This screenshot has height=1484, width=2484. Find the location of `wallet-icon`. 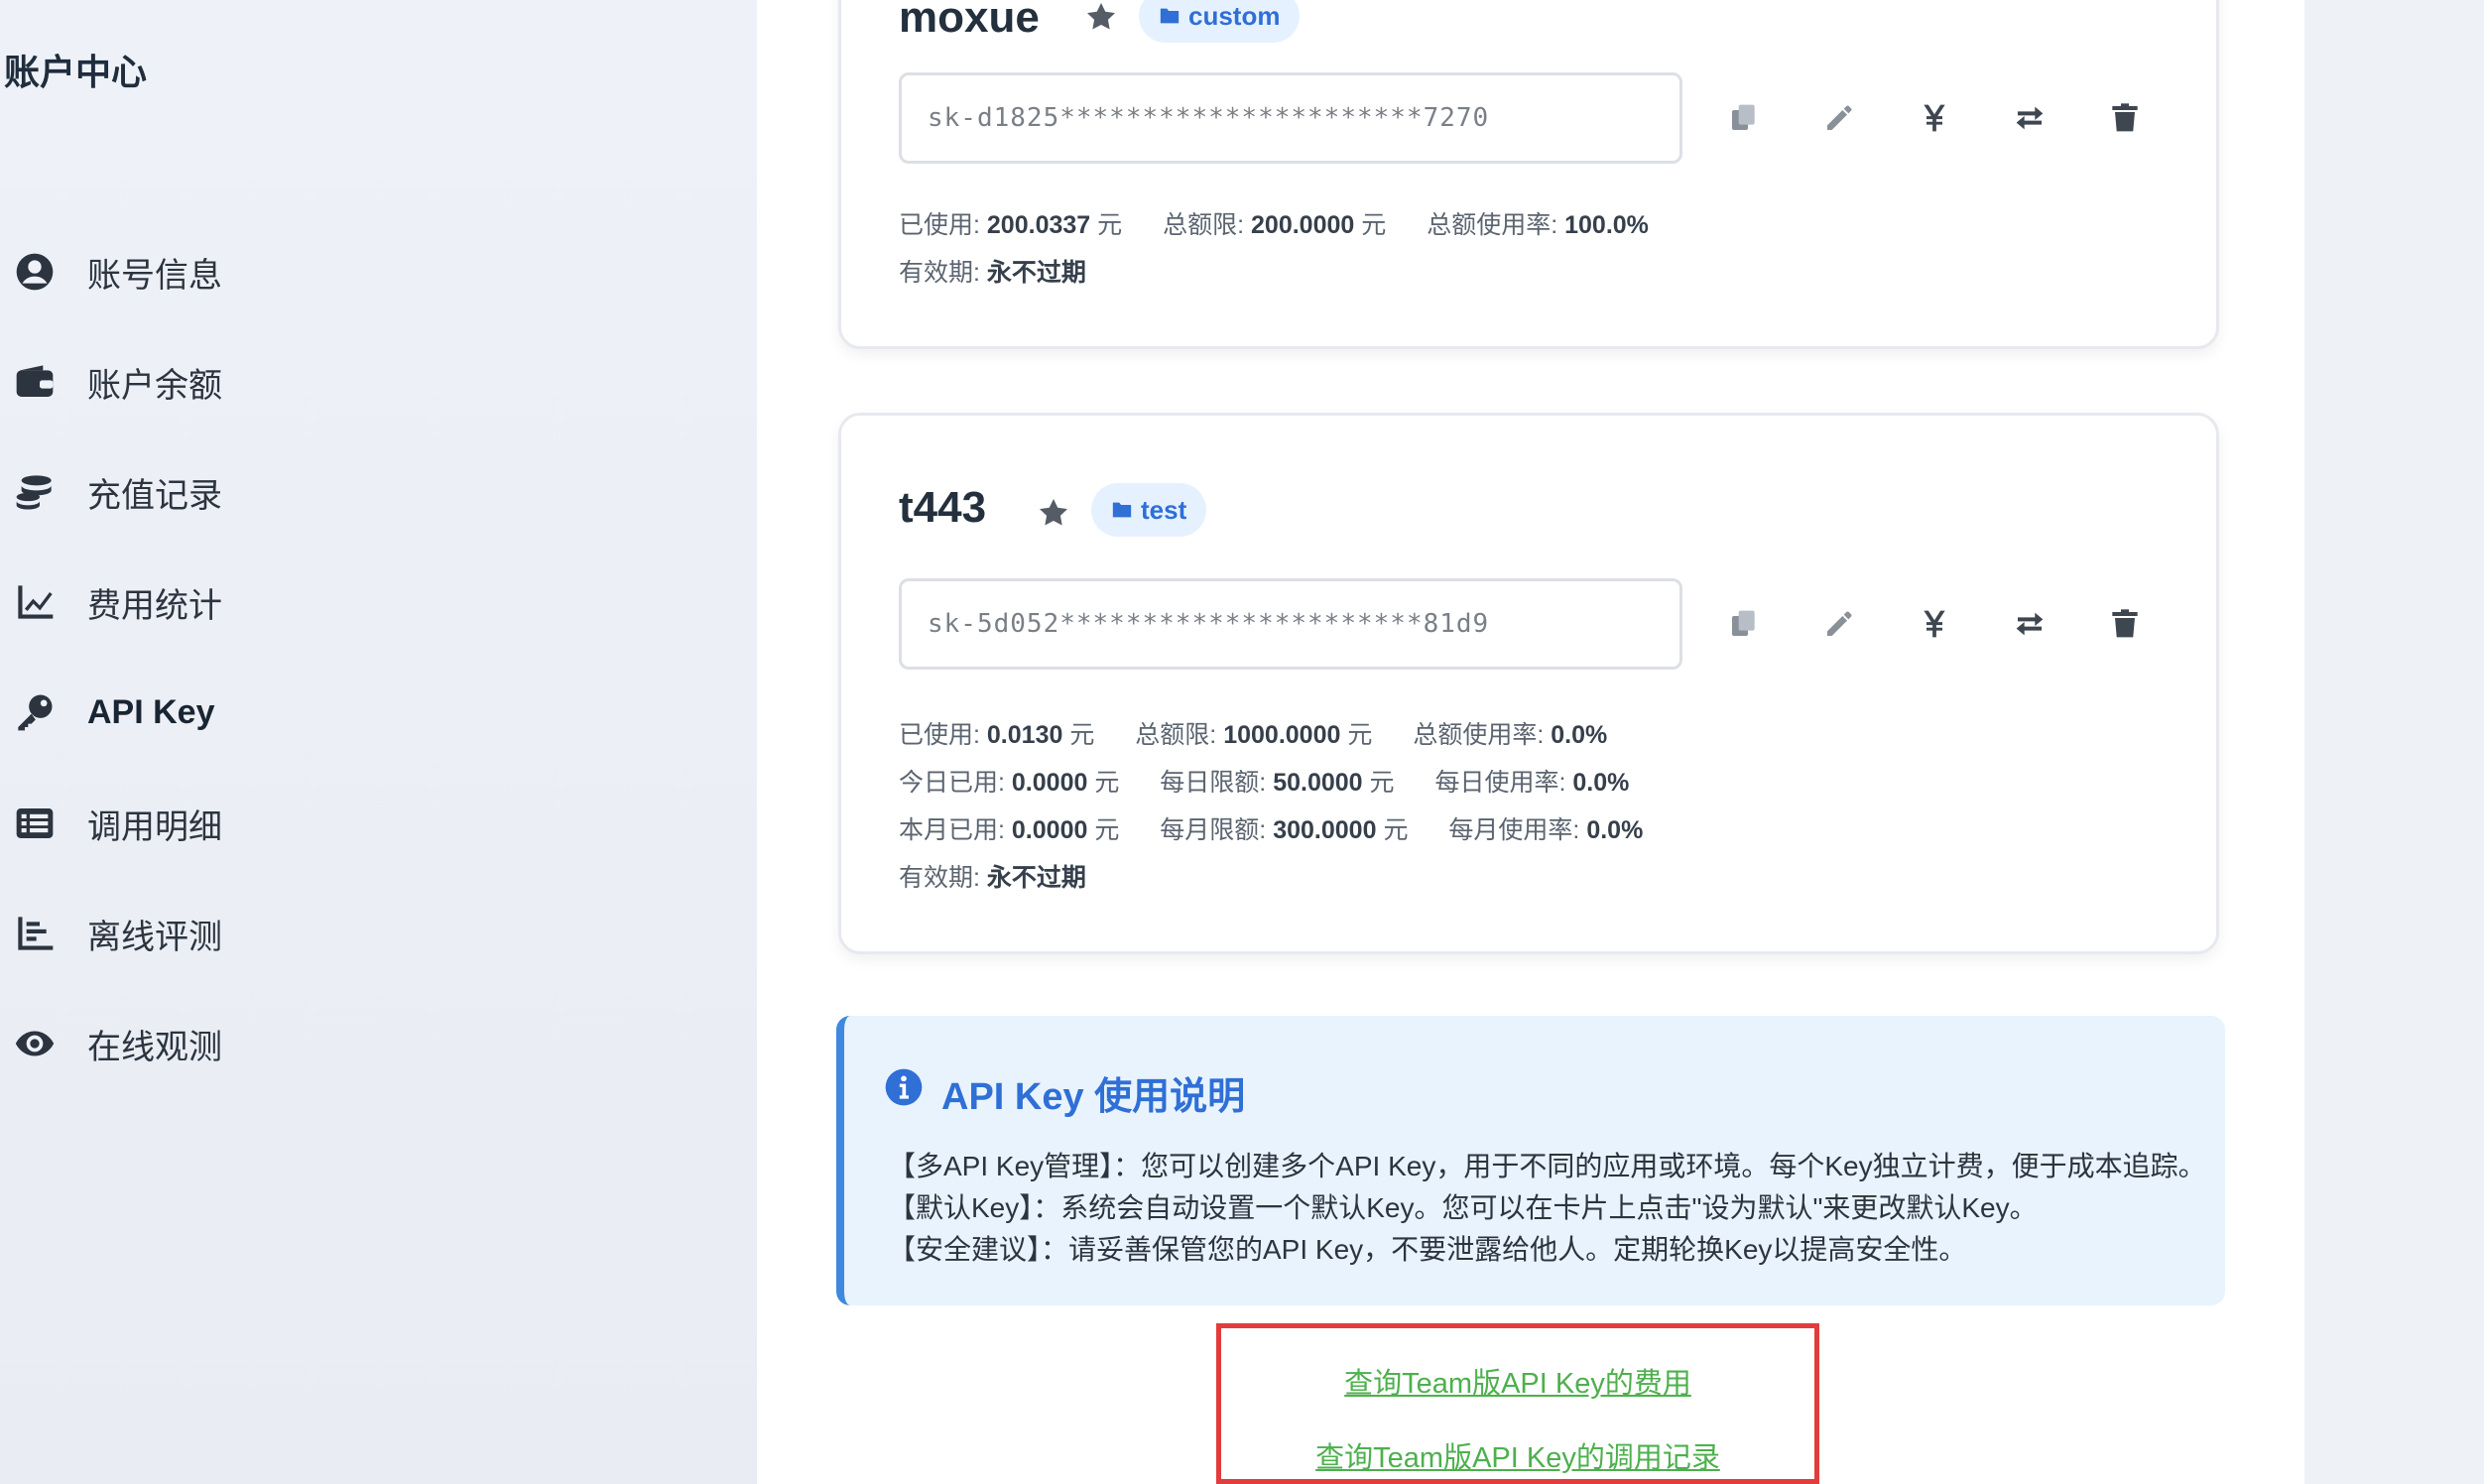

wallet-icon is located at coordinates (35, 382).